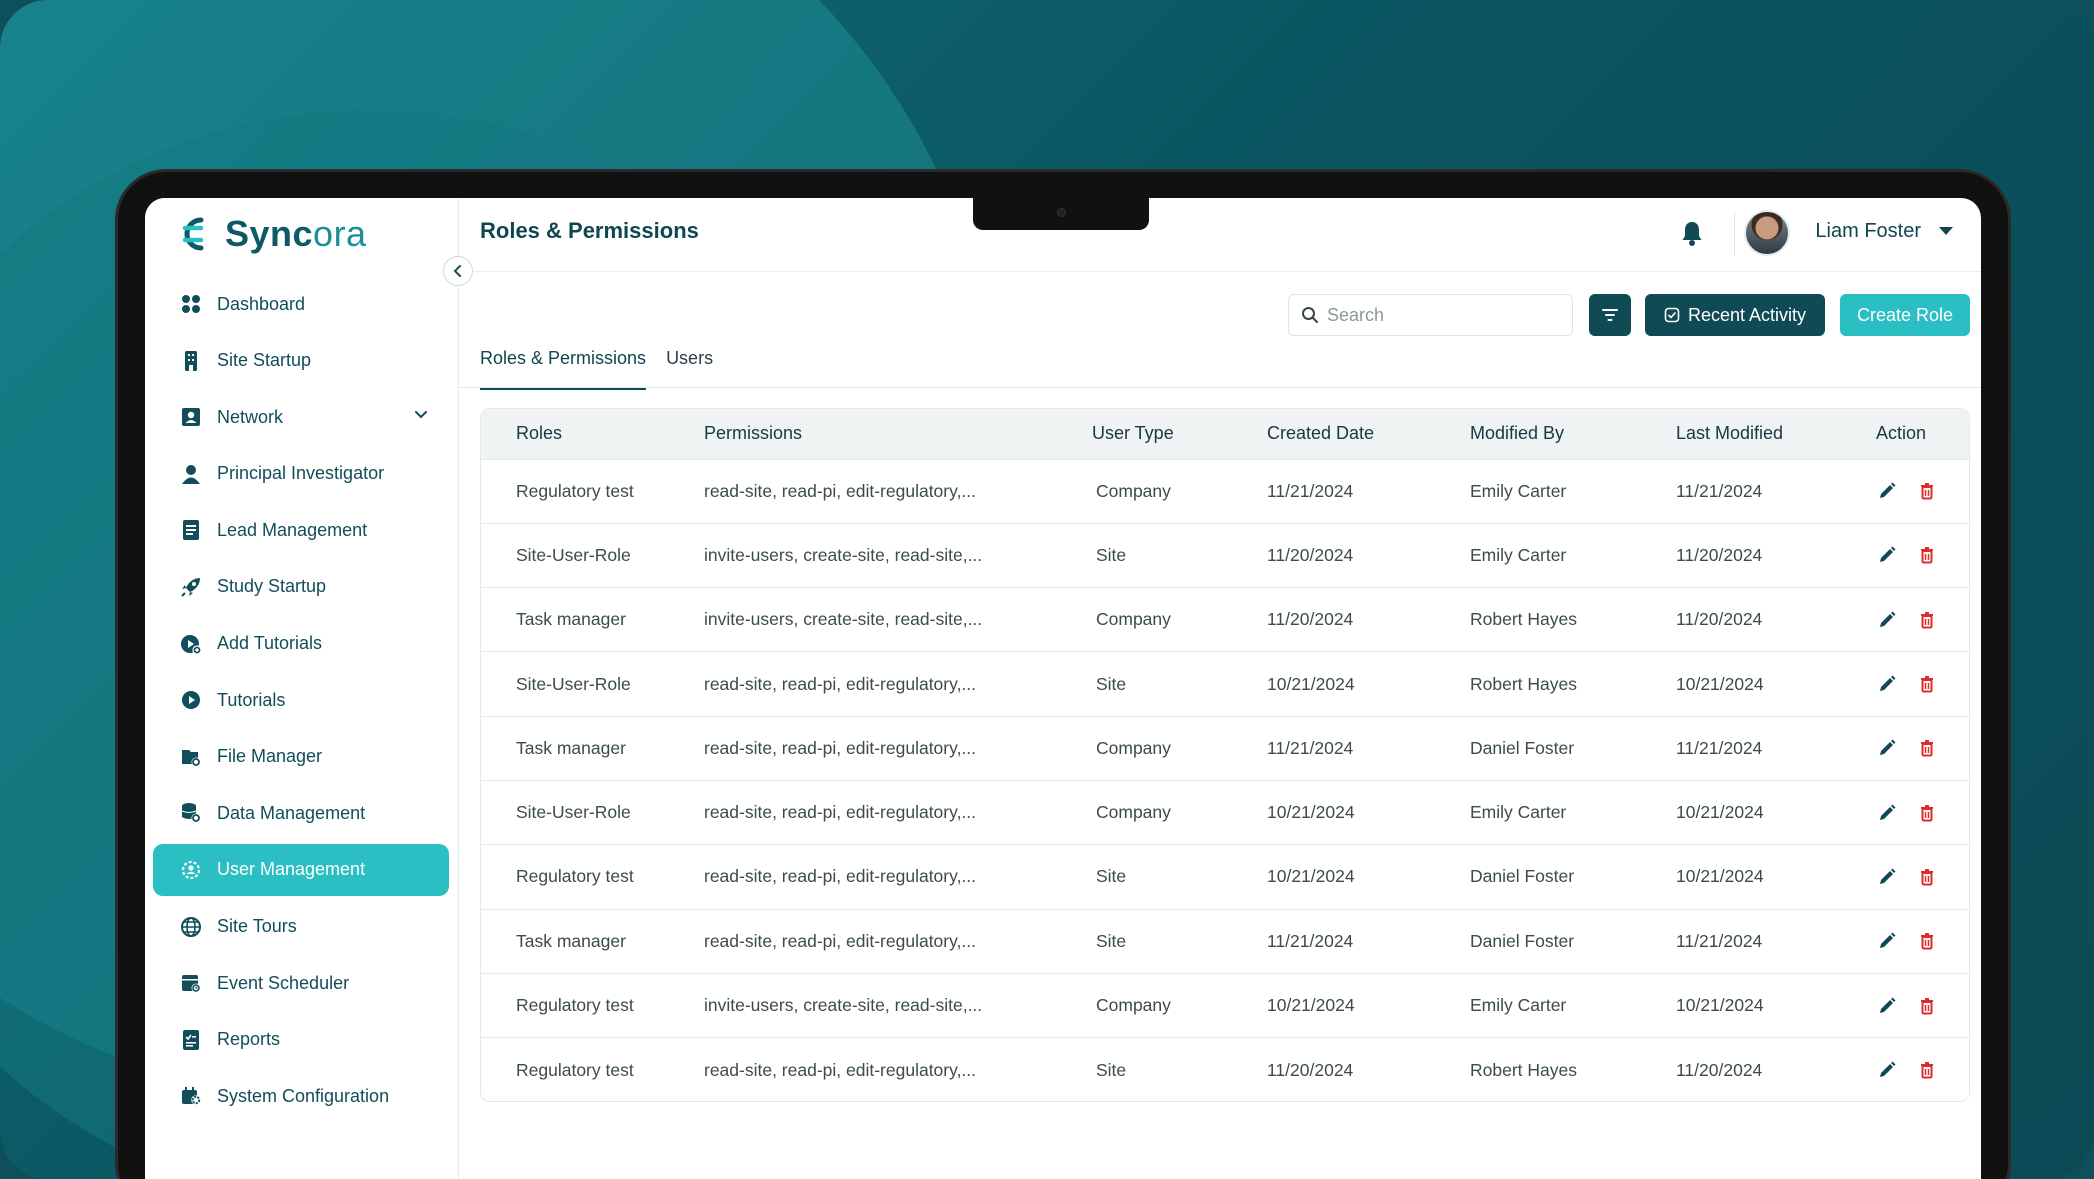  Describe the element at coordinates (1868, 231) in the screenshot. I see `user-name: Liam Foster` at that location.